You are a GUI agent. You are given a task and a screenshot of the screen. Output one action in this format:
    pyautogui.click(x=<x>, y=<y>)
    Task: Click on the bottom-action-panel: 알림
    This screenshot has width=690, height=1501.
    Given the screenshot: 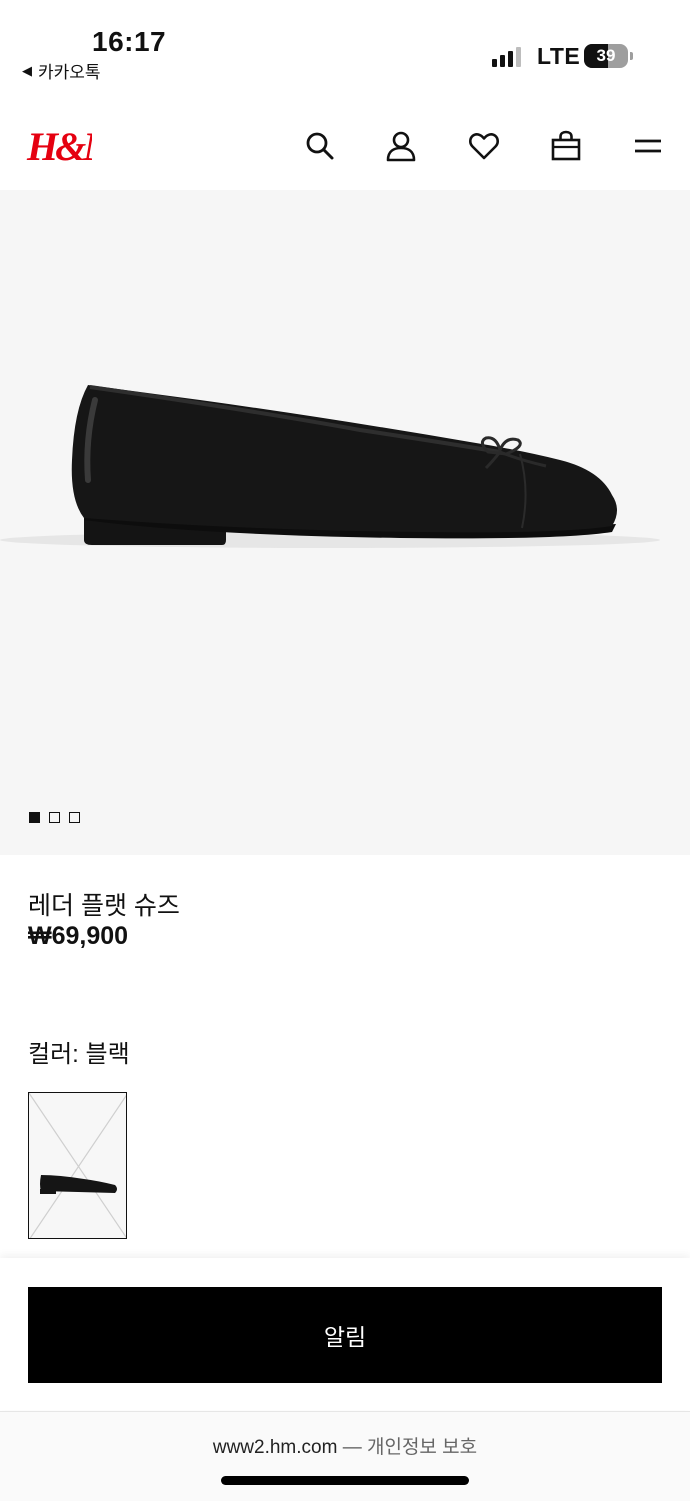 What is the action you would take?
    pyautogui.click(x=345, y=1334)
    